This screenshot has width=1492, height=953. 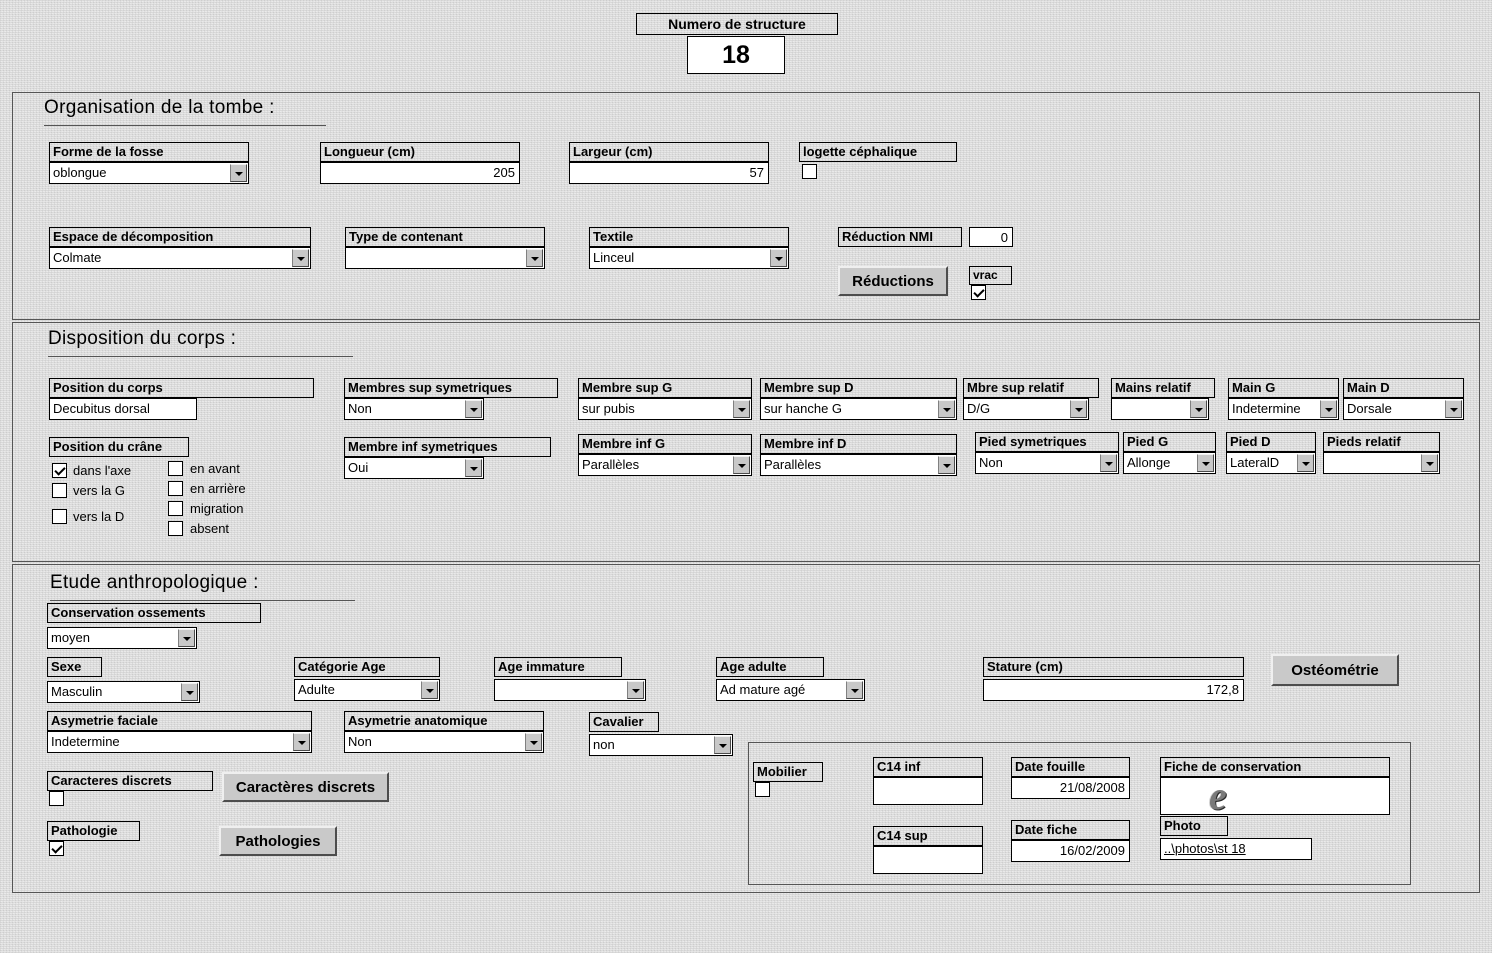 What do you see at coordinates (149, 173) in the screenshot?
I see `combo-forme-fosse: oblongue` at bounding box center [149, 173].